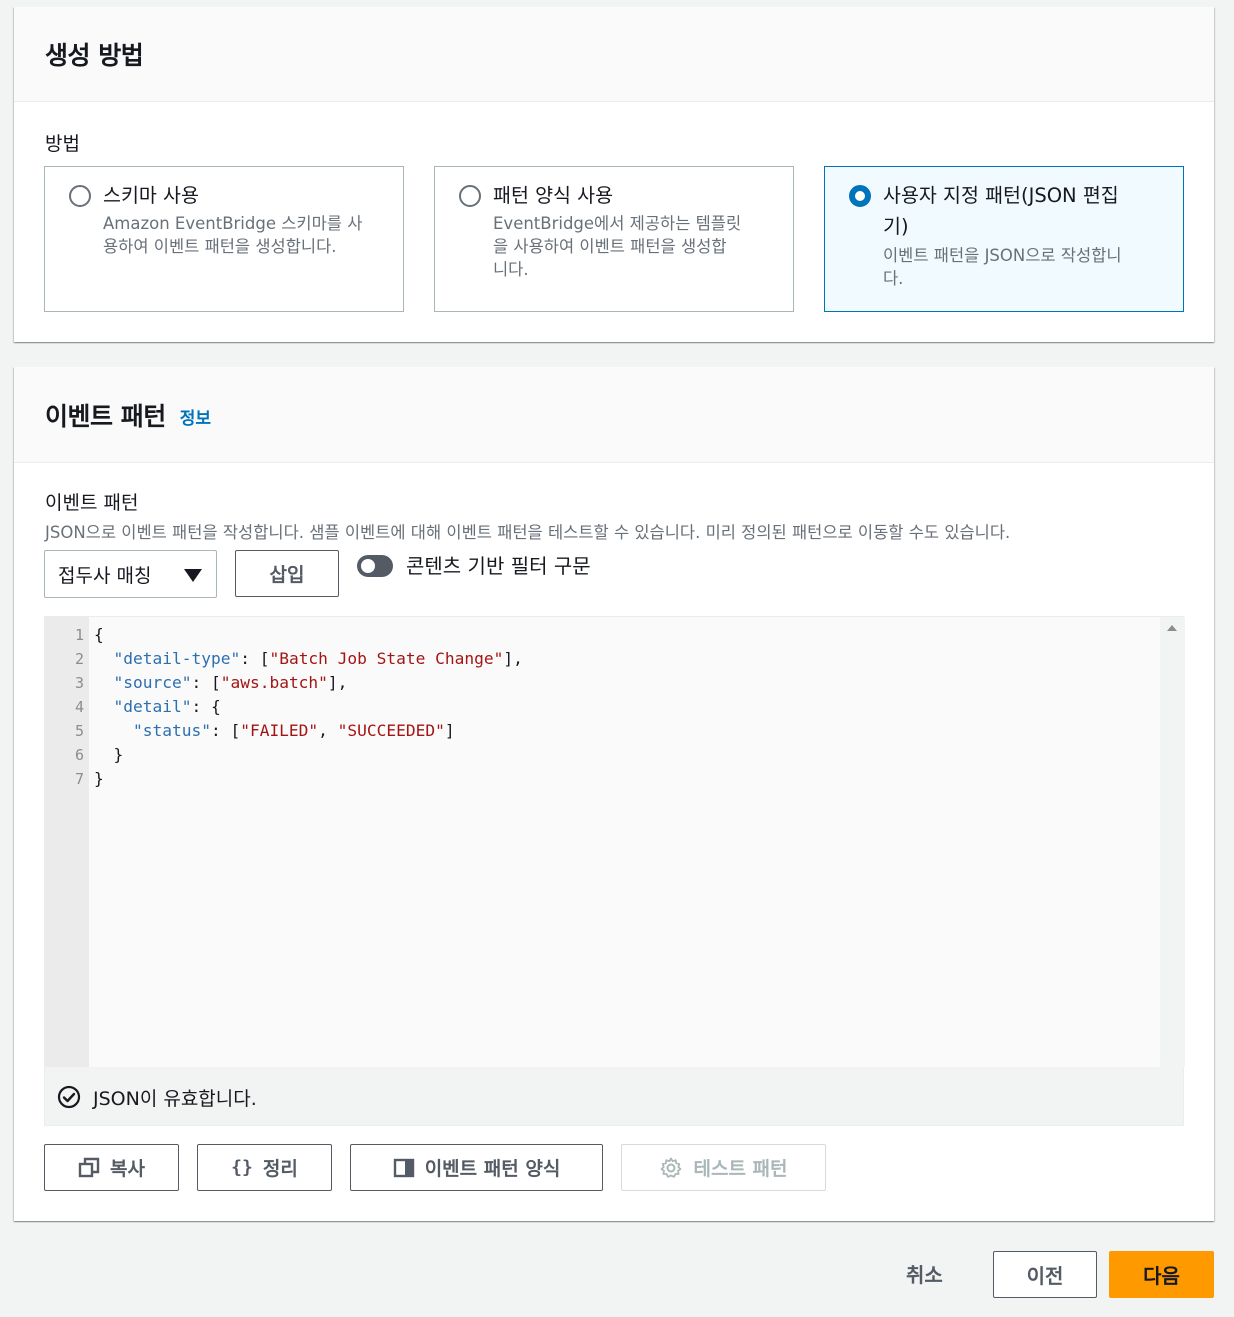 This screenshot has width=1234, height=1317. I want to click on gear-icon, so click(671, 1167).